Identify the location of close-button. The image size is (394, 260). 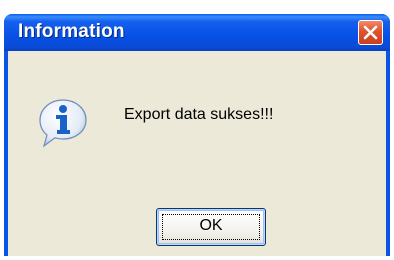
(370, 32).